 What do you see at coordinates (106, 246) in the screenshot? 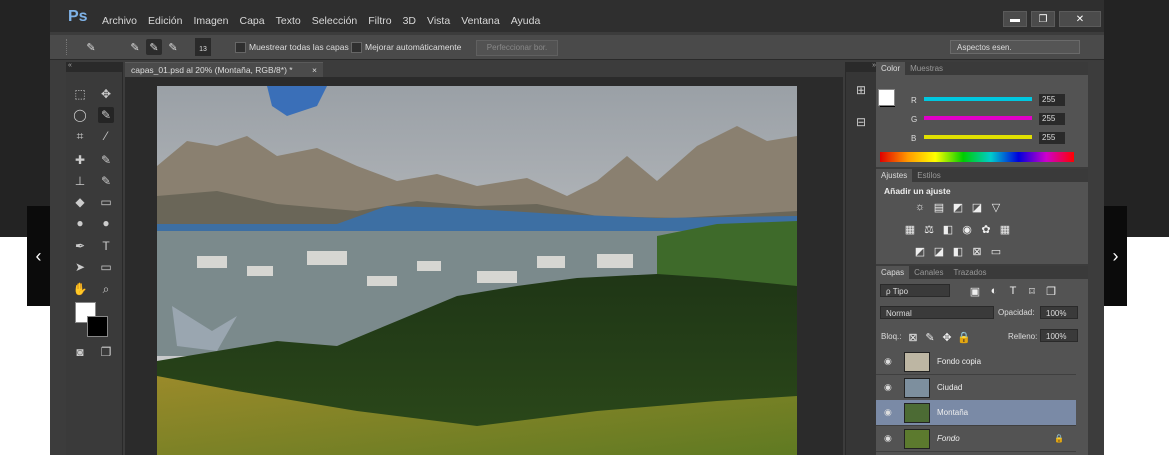
I see `type-tool-icon: T` at bounding box center [106, 246].